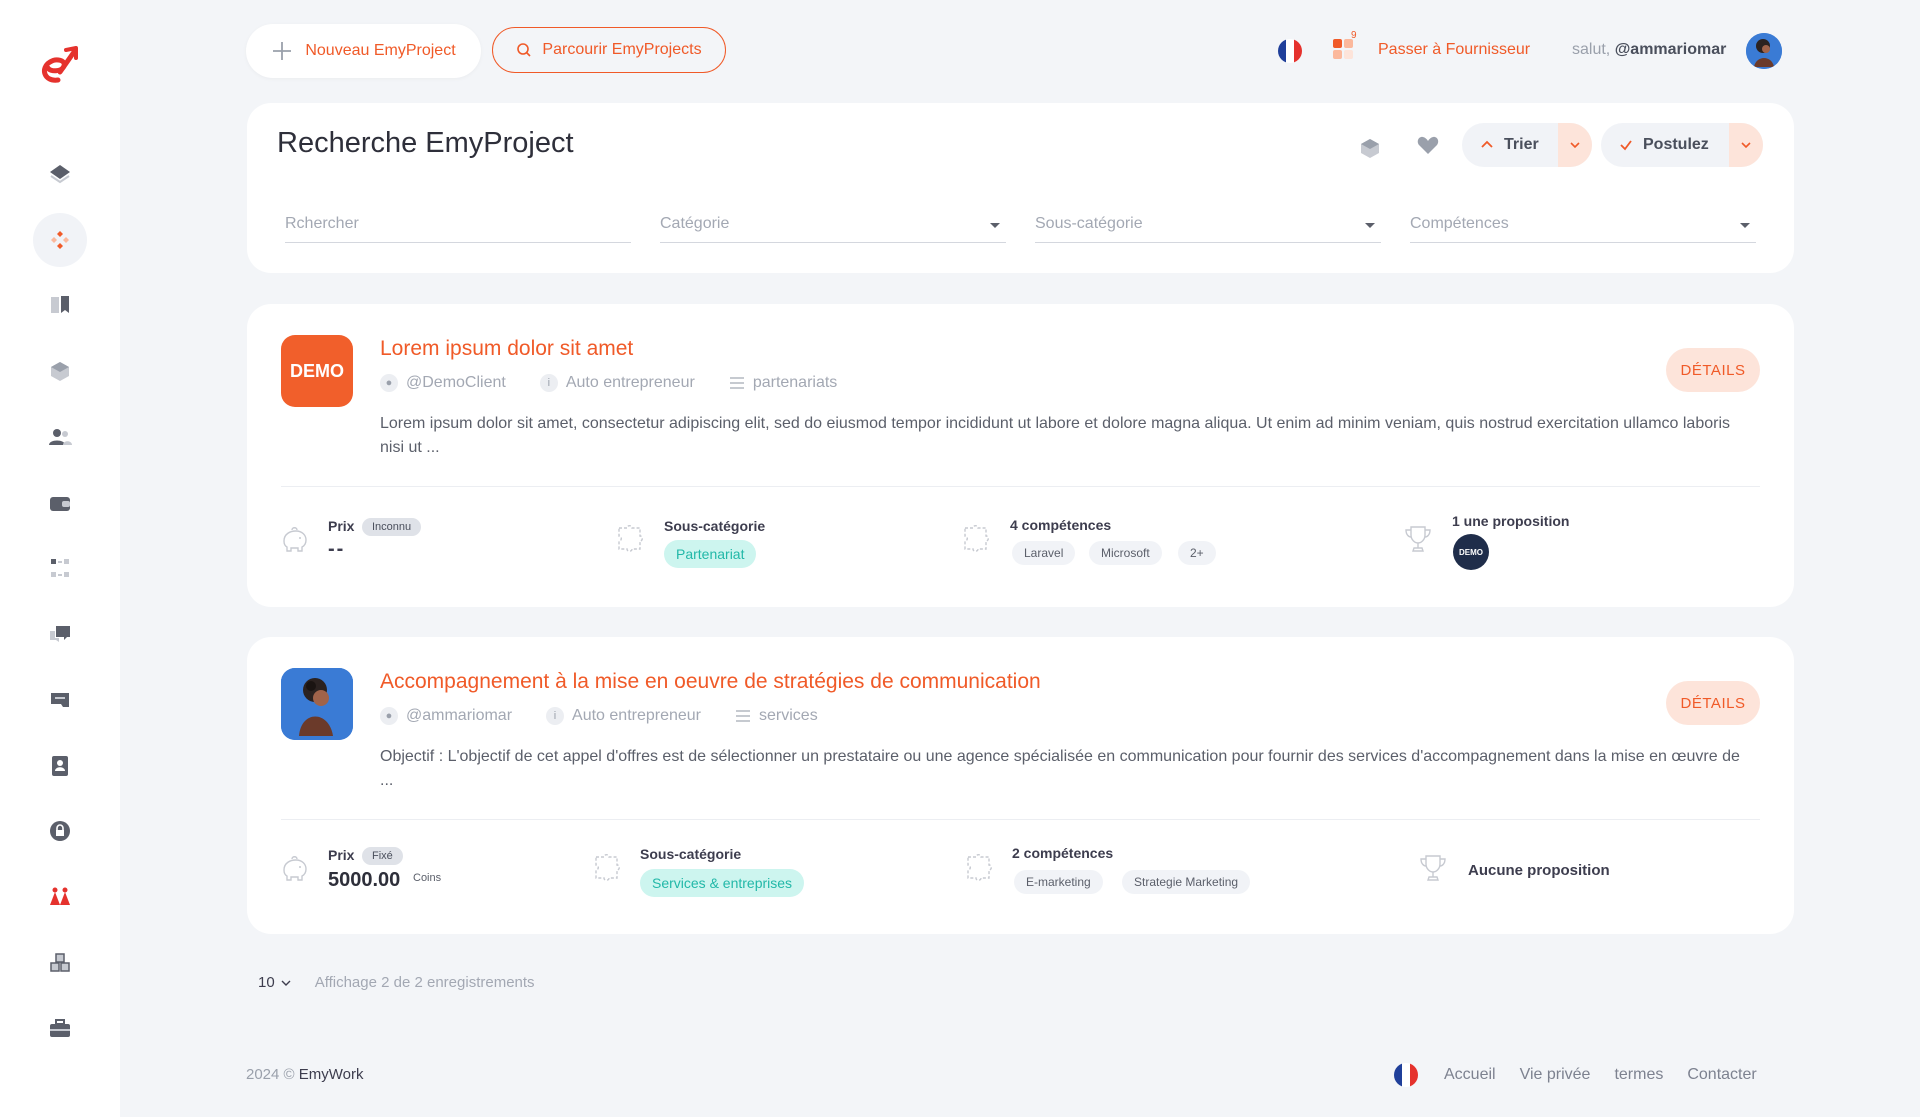 The image size is (1920, 1117). What do you see at coordinates (322, 223) in the screenshot?
I see `search-placeholder: Rchercher` at bounding box center [322, 223].